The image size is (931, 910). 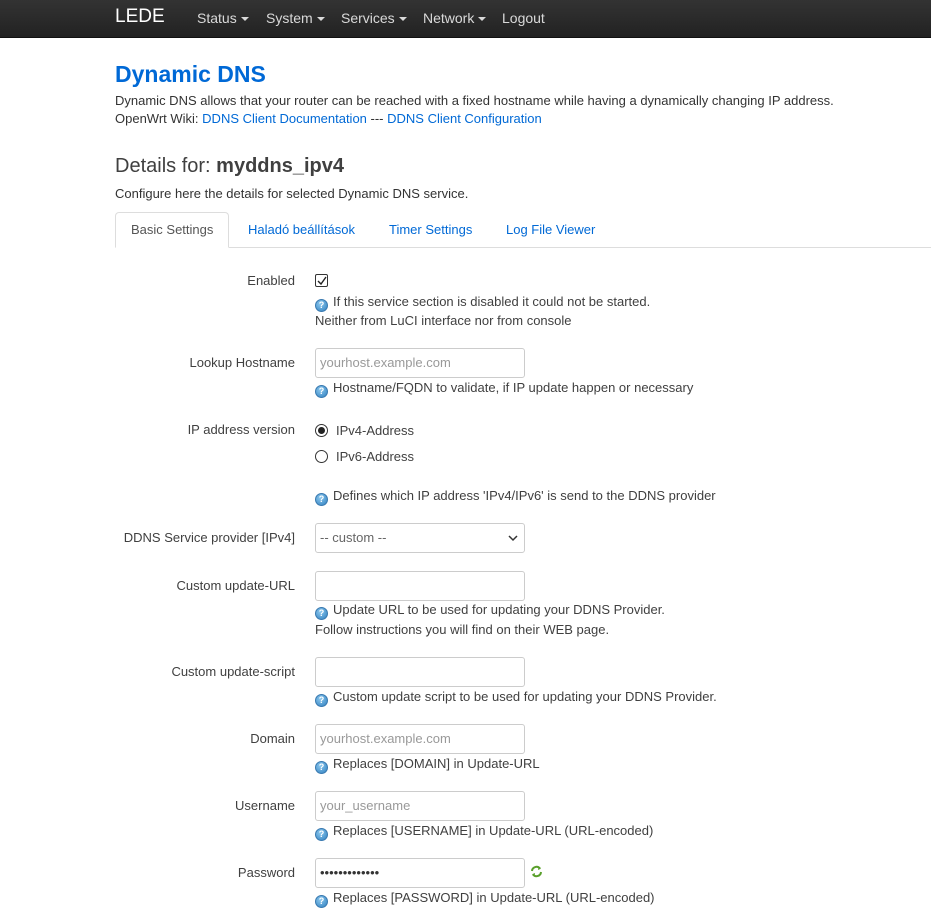 What do you see at coordinates (209, 537) in the screenshot?
I see `service-provider-label: DDNS Service provider [IPv4]` at bounding box center [209, 537].